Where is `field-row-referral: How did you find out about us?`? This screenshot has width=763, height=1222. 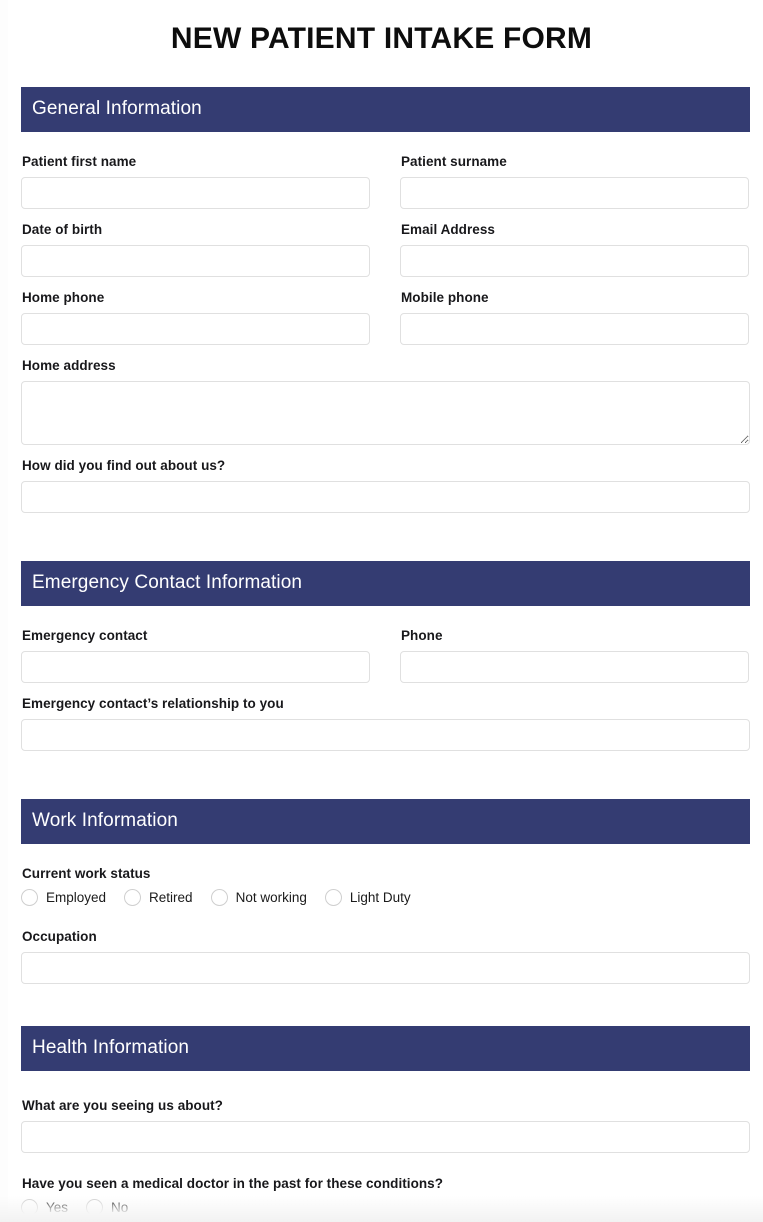
field-row-referral: How did you find out about us? is located at coordinates (385, 491).